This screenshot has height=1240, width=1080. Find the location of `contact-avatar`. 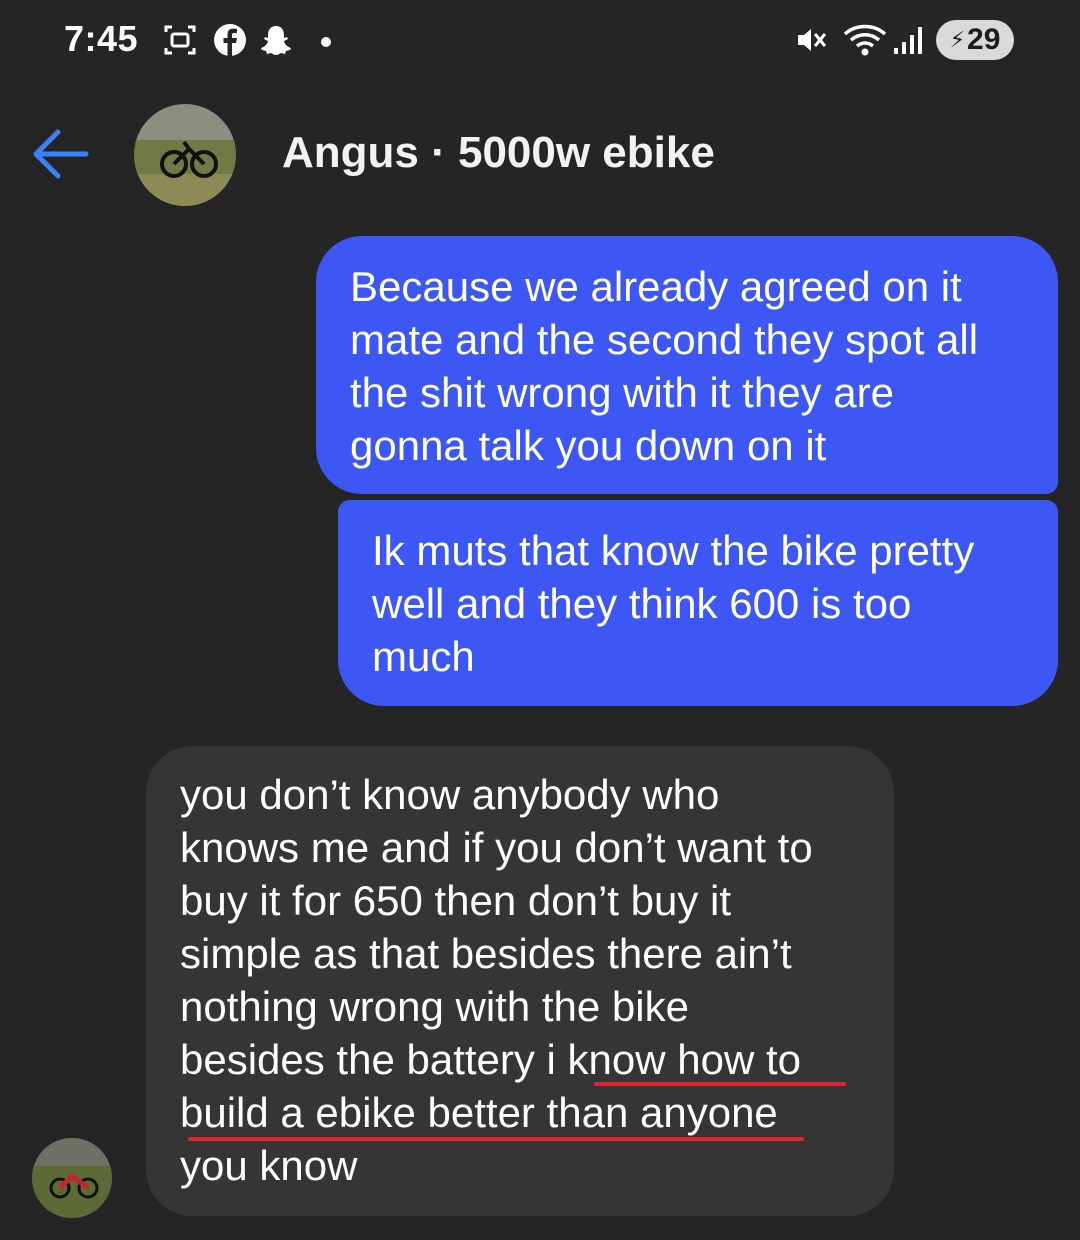

contact-avatar is located at coordinates (185, 155).